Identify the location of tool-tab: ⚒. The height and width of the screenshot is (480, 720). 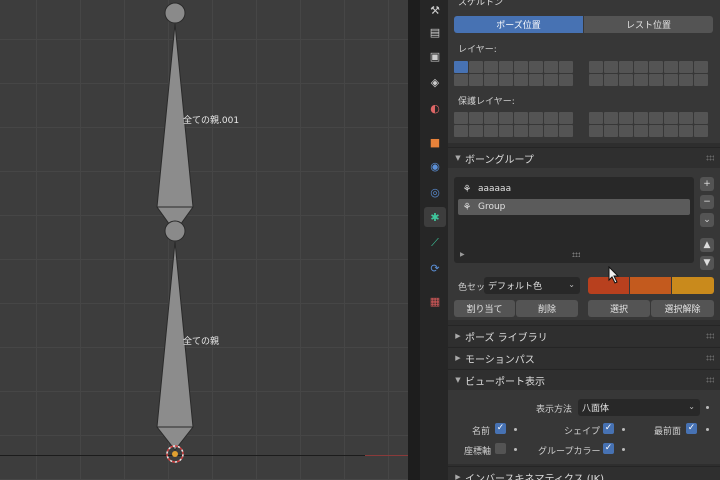
(435, 10).